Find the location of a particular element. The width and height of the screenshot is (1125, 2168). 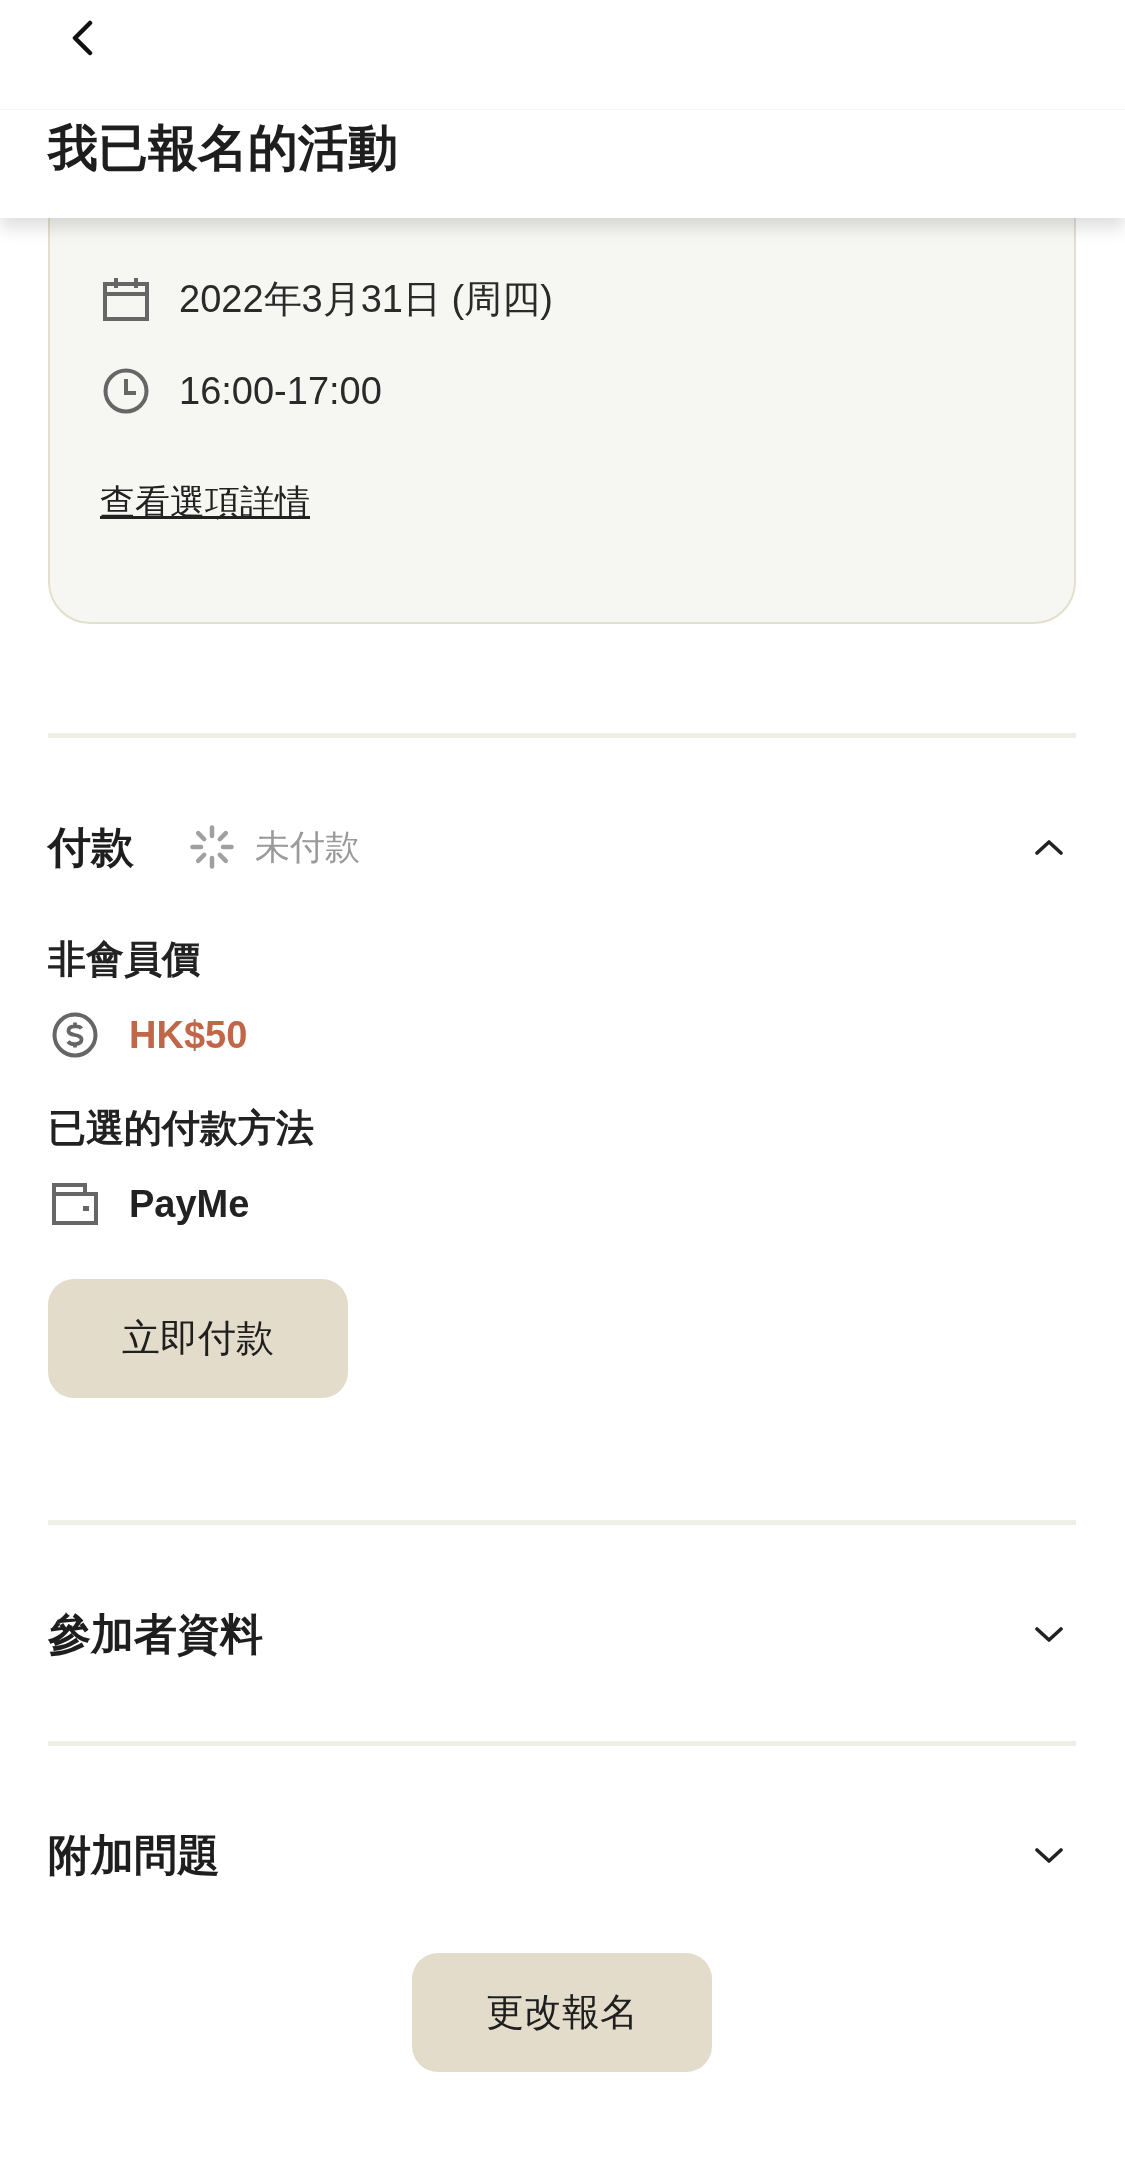

back-button is located at coordinates (82, 37).